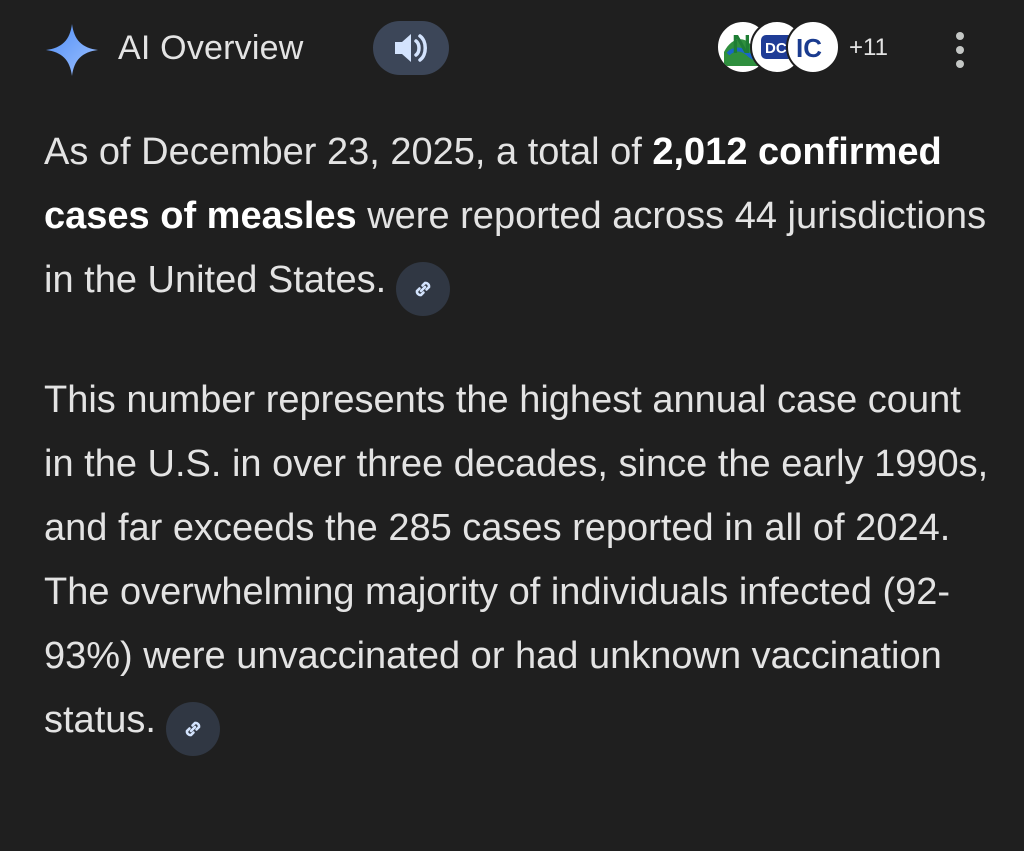 This screenshot has height=851, width=1024. What do you see at coordinates (776, 48) in the screenshot?
I see `svg-text: DC` at bounding box center [776, 48].